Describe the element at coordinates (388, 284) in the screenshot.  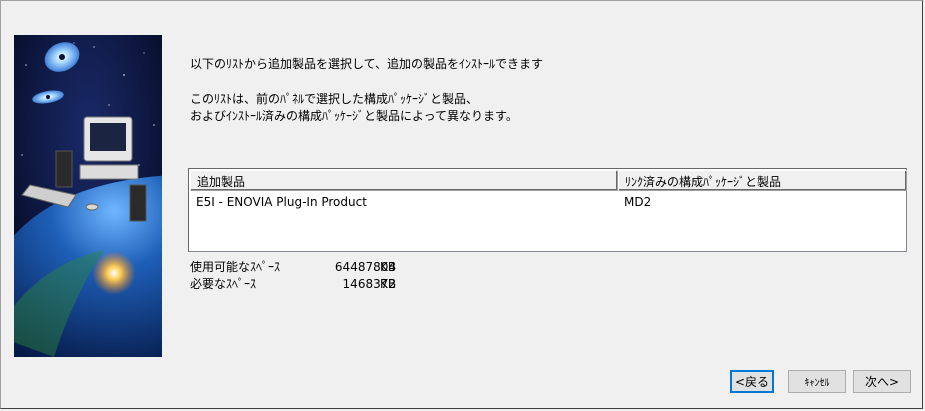
I see `required-space-unit: KB` at that location.